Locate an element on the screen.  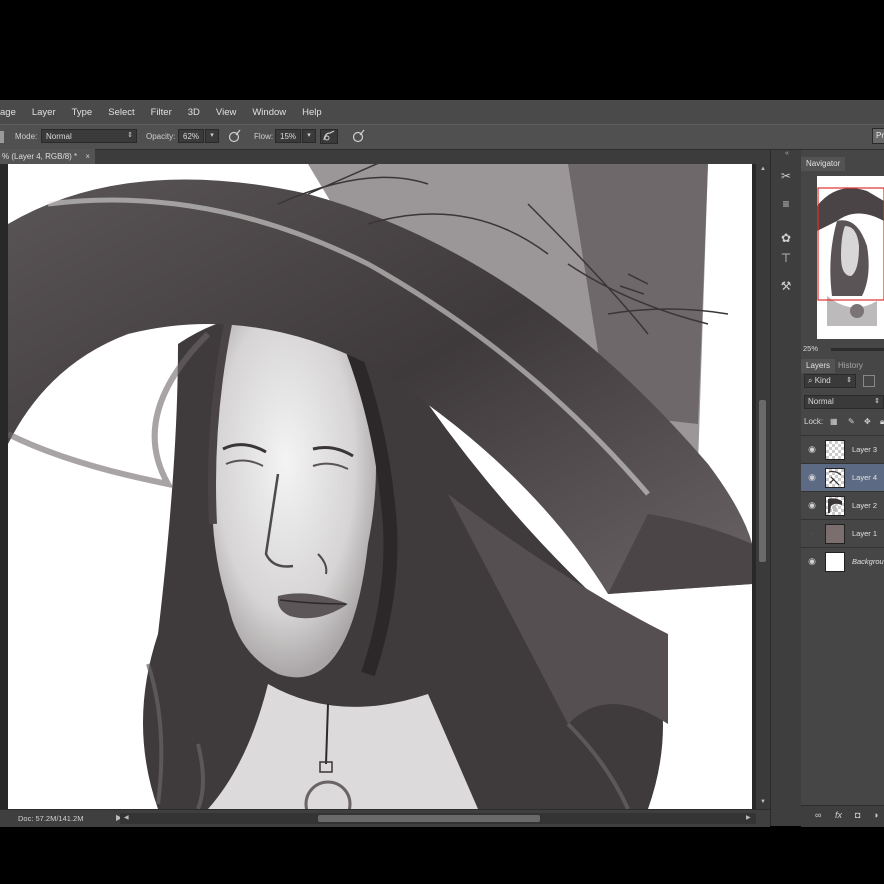
lock-pixels-icon: ✎ is located at coordinates (851, 421).